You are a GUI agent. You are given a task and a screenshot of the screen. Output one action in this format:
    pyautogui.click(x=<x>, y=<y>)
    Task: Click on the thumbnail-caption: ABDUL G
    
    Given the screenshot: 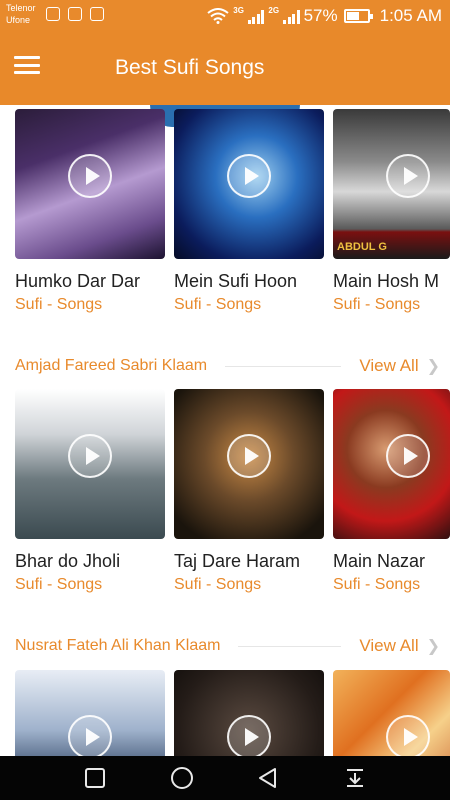 What is the action you would take?
    pyautogui.click(x=362, y=247)
    